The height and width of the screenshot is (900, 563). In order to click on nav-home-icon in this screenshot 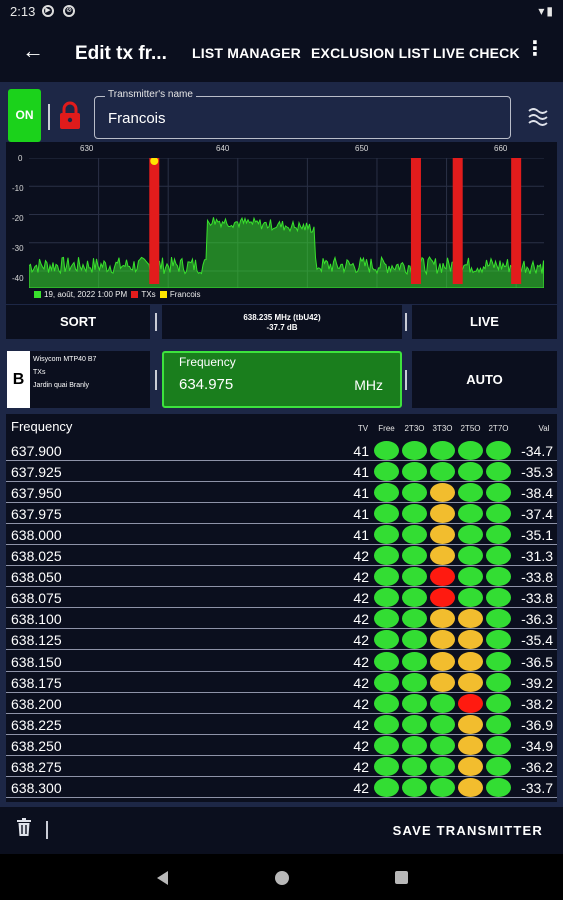, I will do `click(282, 878)`.